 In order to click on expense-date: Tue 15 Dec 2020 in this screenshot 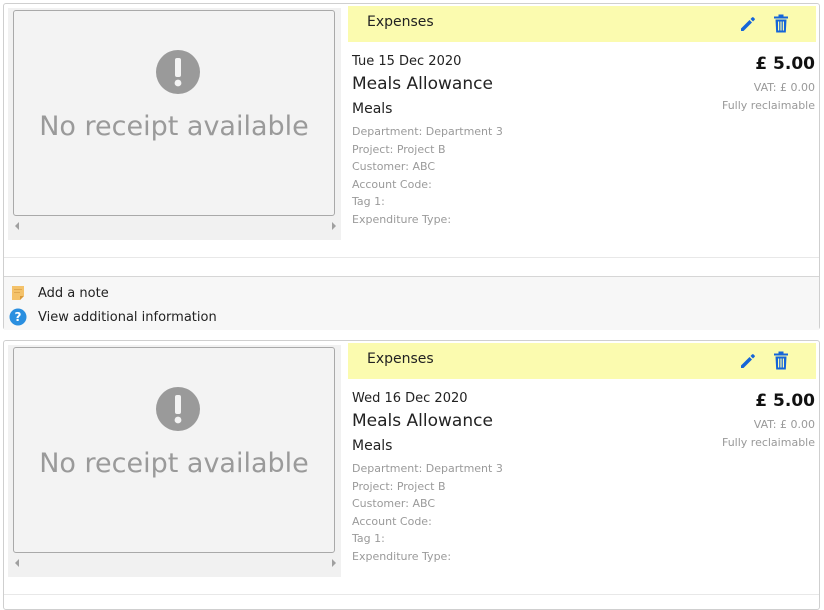, I will do `click(407, 61)`.